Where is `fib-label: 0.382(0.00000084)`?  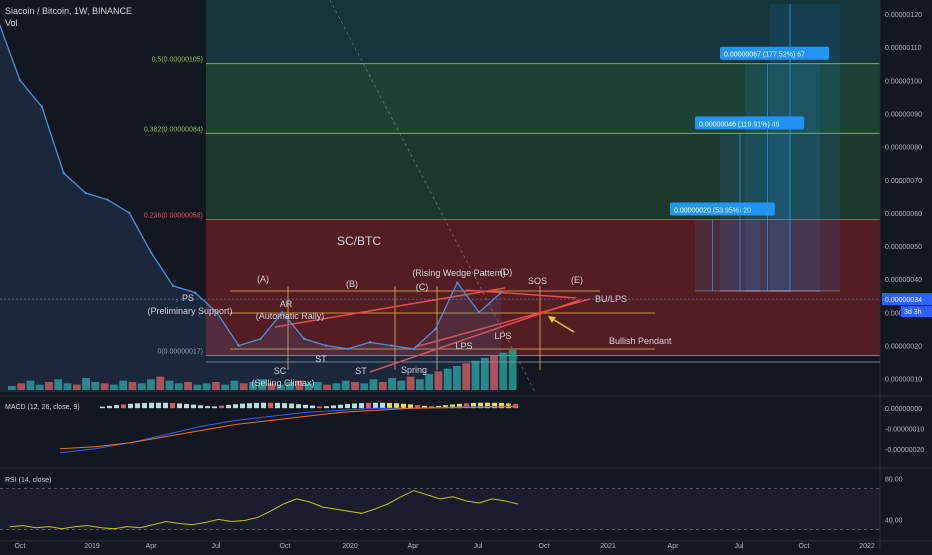
fib-label: 0.382(0.00000084) is located at coordinates (173, 129).